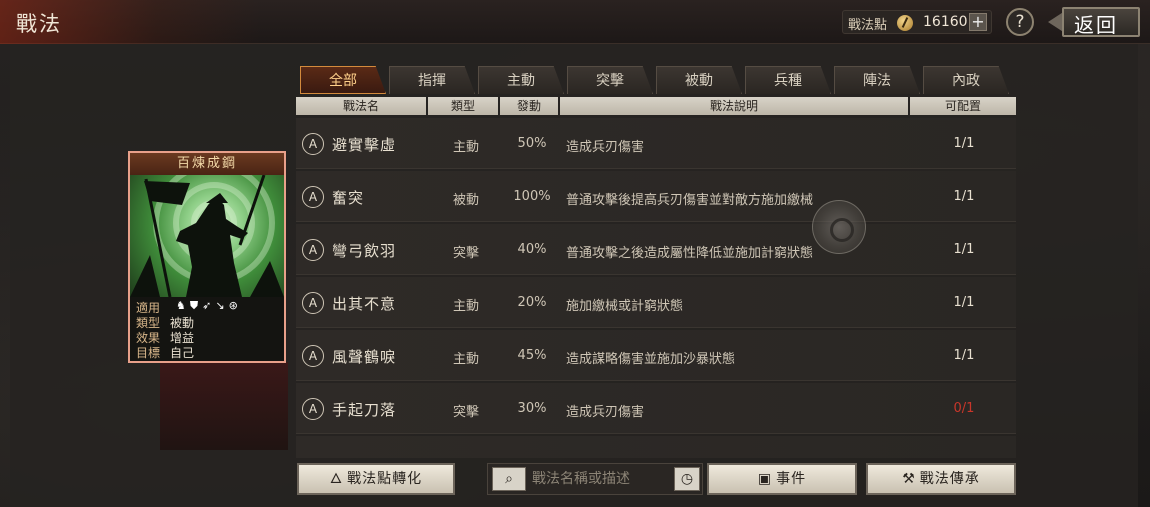 This screenshot has height=507, width=1150. I want to click on tactic-rate: 50%, so click(532, 143).